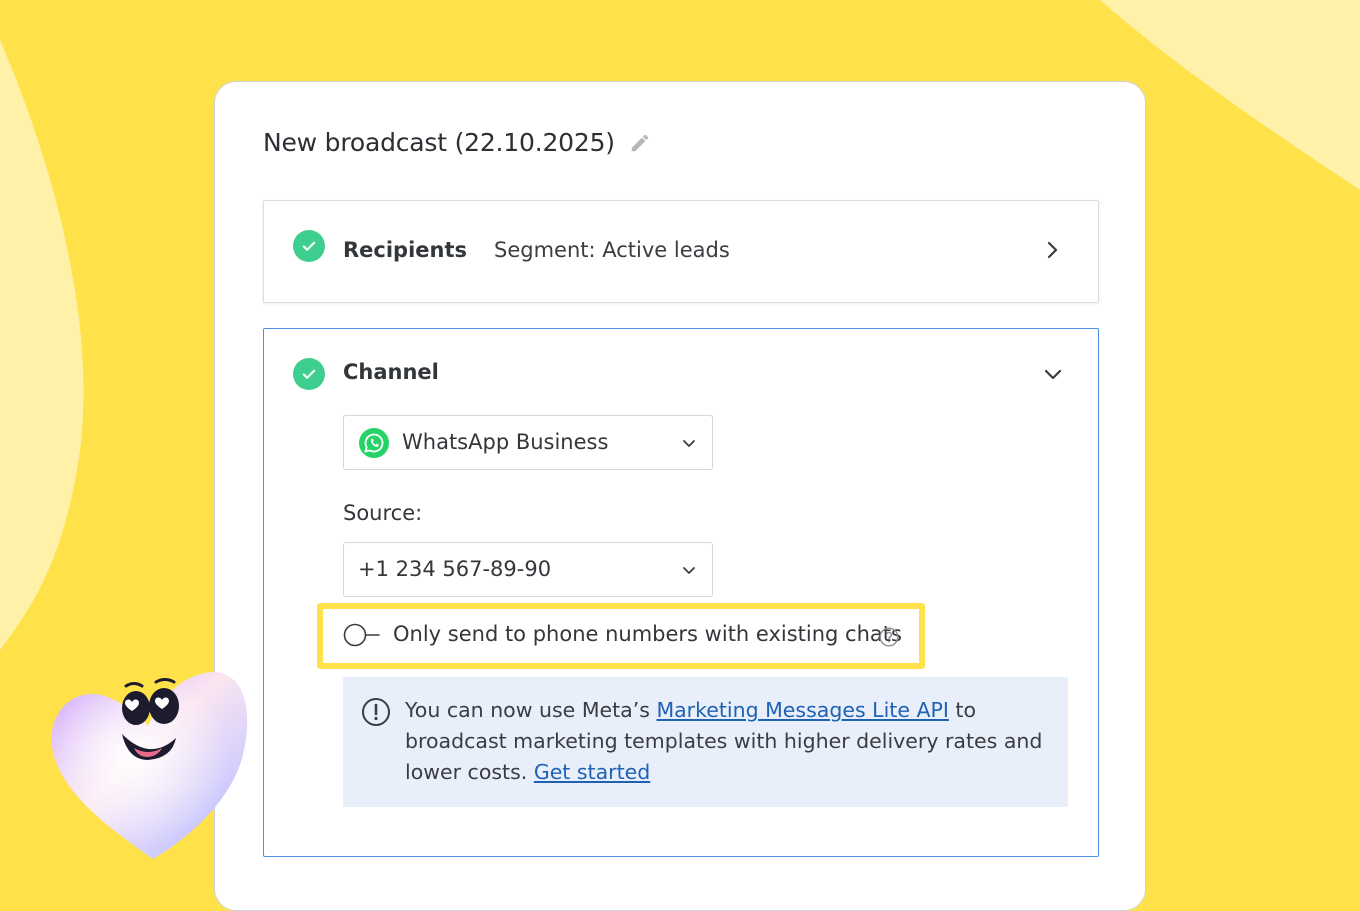 This screenshot has width=1360, height=911. Describe the element at coordinates (149, 765) in the screenshot. I see `heart-mascot` at that location.